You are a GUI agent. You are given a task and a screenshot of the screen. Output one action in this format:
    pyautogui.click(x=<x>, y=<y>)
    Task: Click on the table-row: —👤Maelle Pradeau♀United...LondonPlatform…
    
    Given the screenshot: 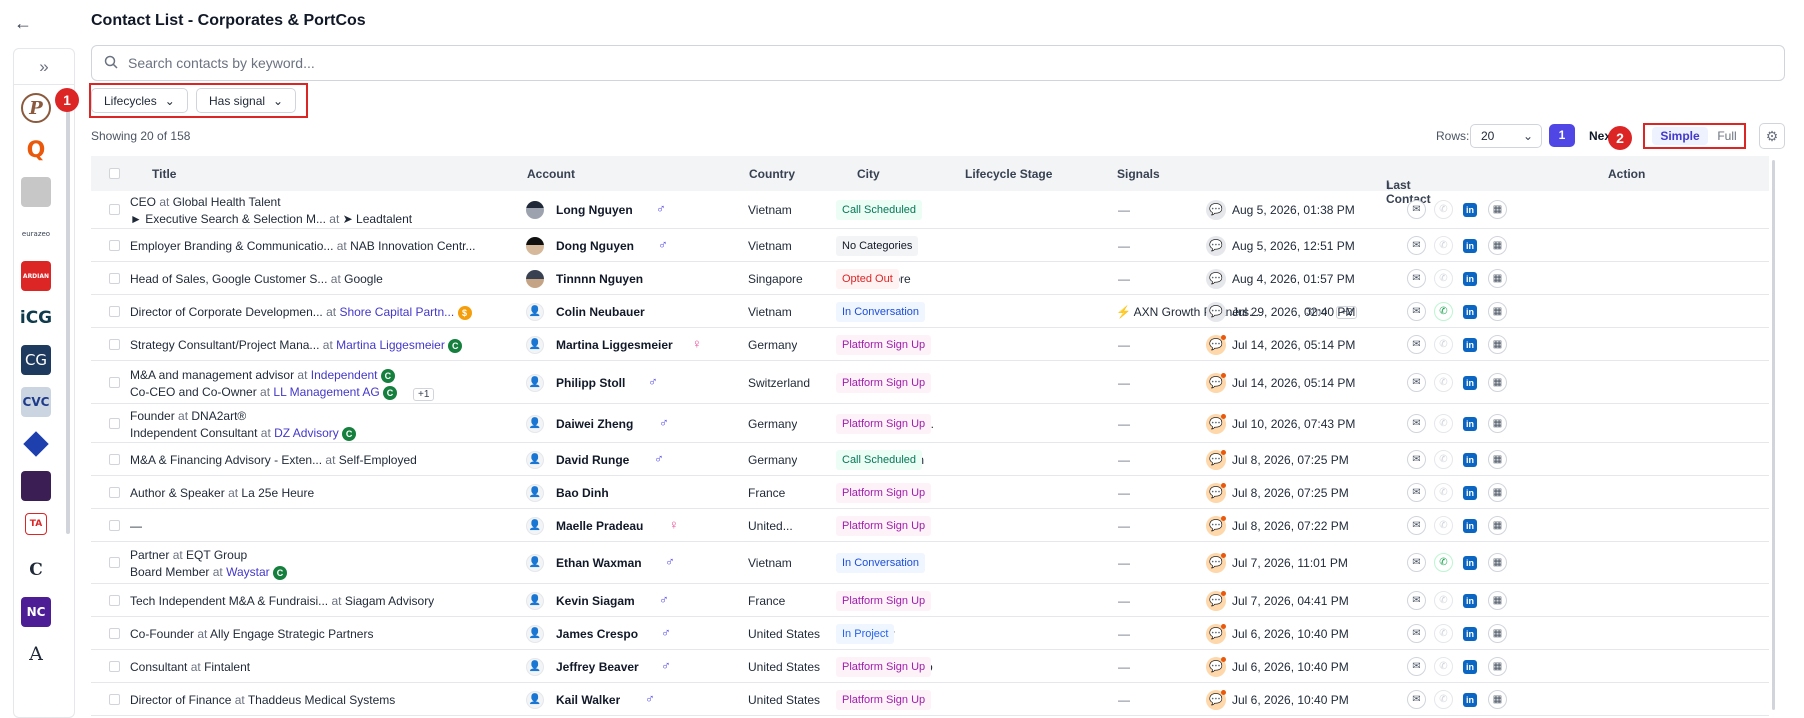 What is the action you would take?
    pyautogui.click(x=930, y=525)
    